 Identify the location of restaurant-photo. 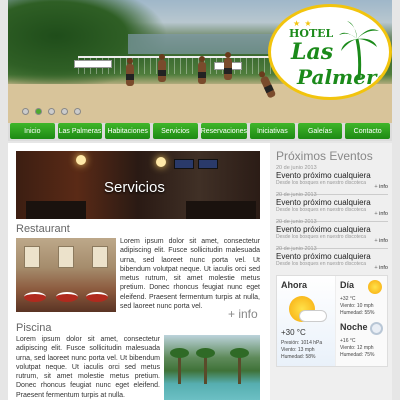
(66, 275).